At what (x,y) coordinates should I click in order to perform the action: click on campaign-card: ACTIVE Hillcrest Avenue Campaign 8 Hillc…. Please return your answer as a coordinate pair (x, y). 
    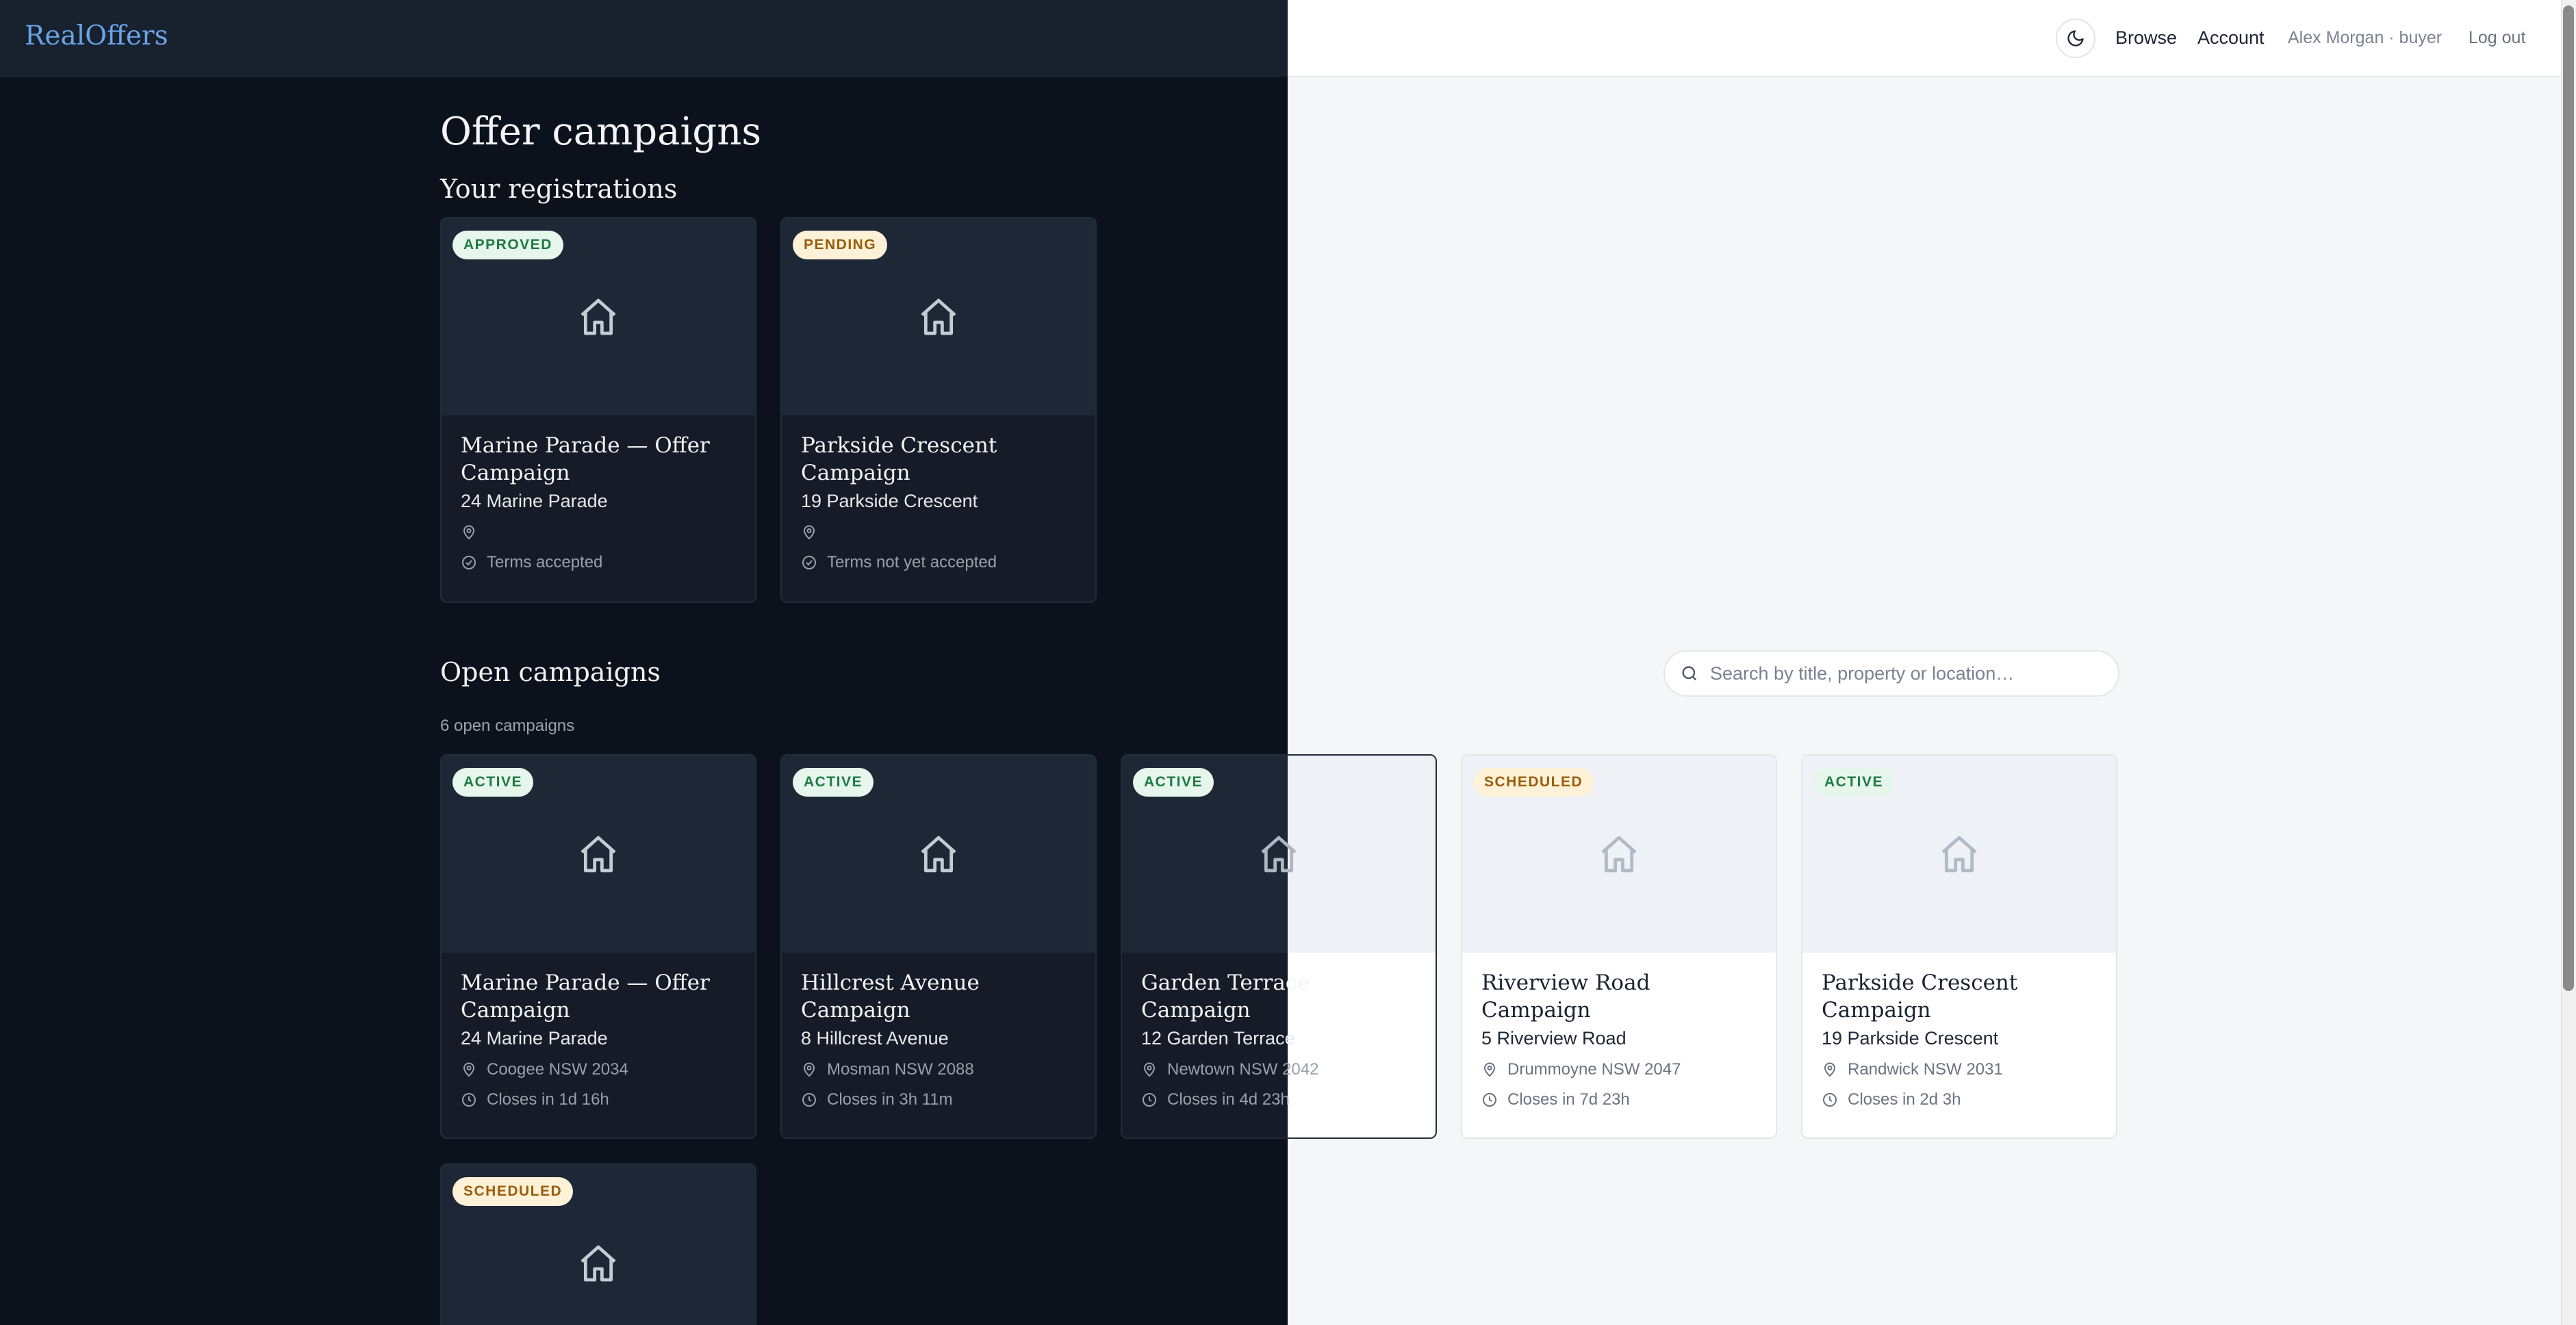
    Looking at the image, I should click on (938, 946).